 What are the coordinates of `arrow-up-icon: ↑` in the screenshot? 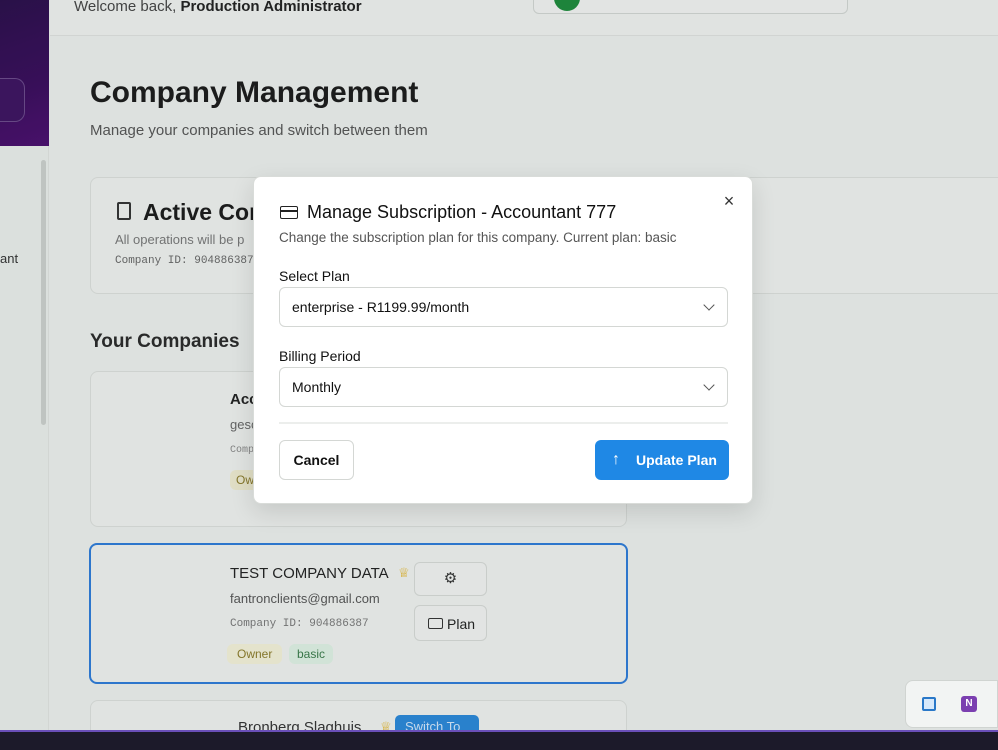 It's located at (616, 459).